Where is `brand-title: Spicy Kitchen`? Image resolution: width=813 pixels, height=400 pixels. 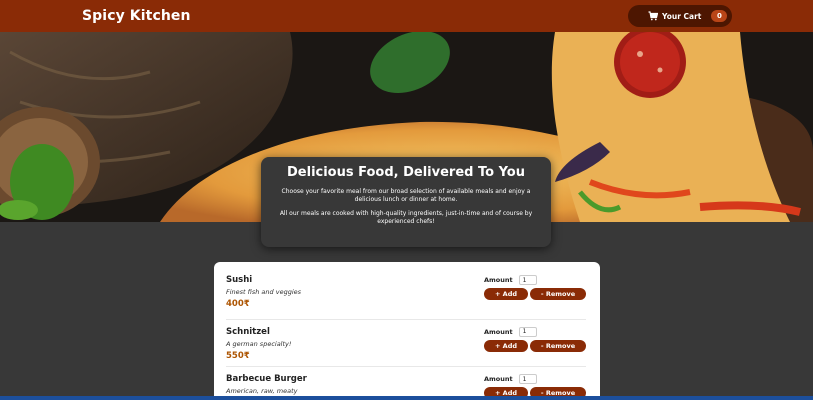
brand-title: Spicy Kitchen is located at coordinates (136, 16).